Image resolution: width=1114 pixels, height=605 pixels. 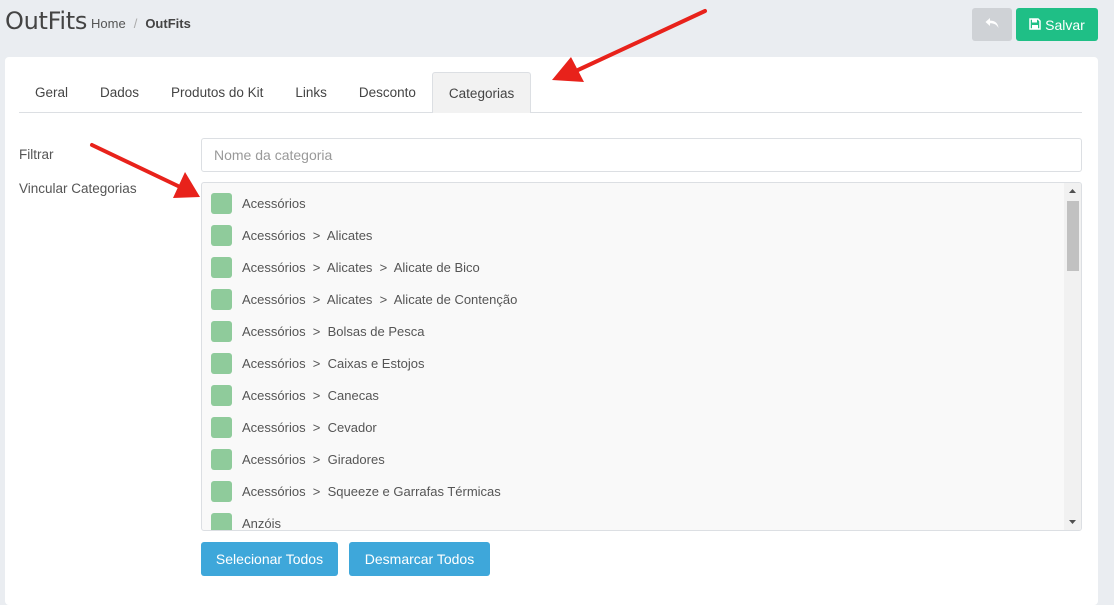 I want to click on category-label: Acessórios > Giradores, so click(x=313, y=459).